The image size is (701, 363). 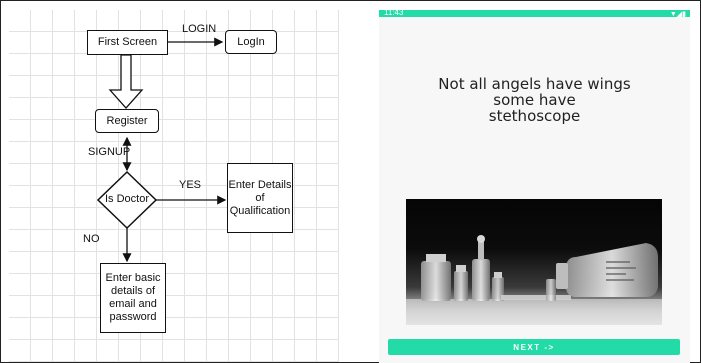 I want to click on status-icons: ▼◢▮, so click(x=677, y=14).